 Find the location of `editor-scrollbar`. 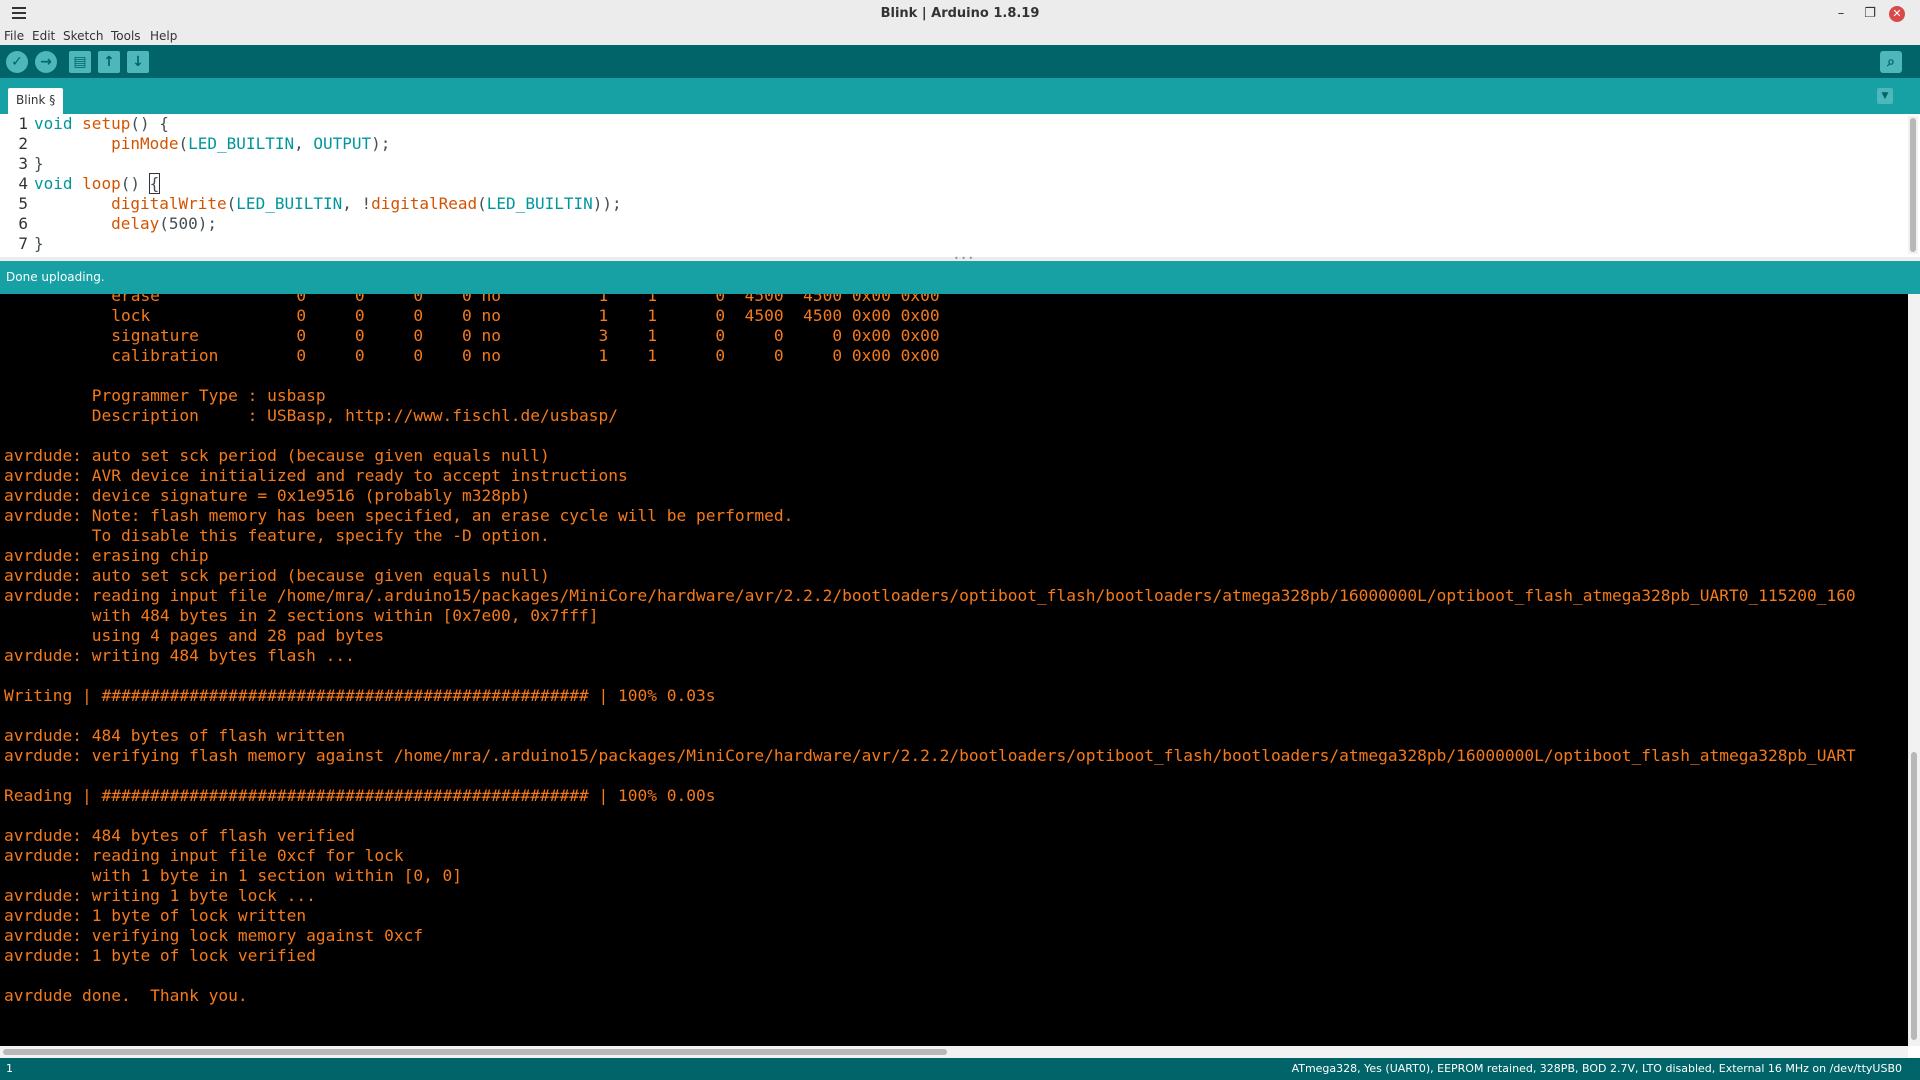

editor-scrollbar is located at coordinates (1913, 185).